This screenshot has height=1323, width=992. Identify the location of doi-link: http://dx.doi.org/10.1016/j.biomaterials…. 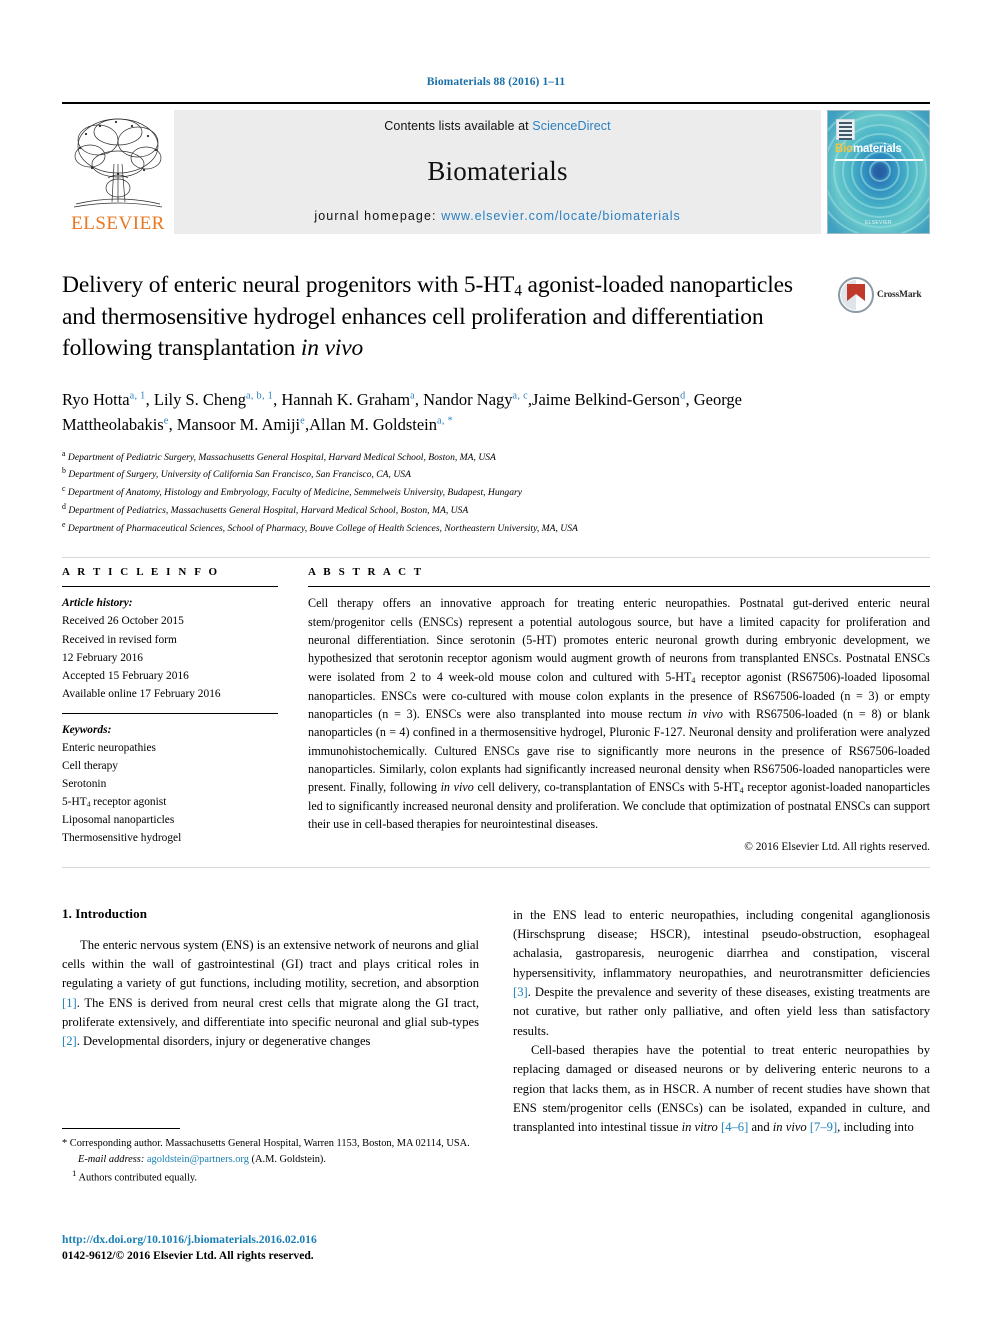
(282, 1240).